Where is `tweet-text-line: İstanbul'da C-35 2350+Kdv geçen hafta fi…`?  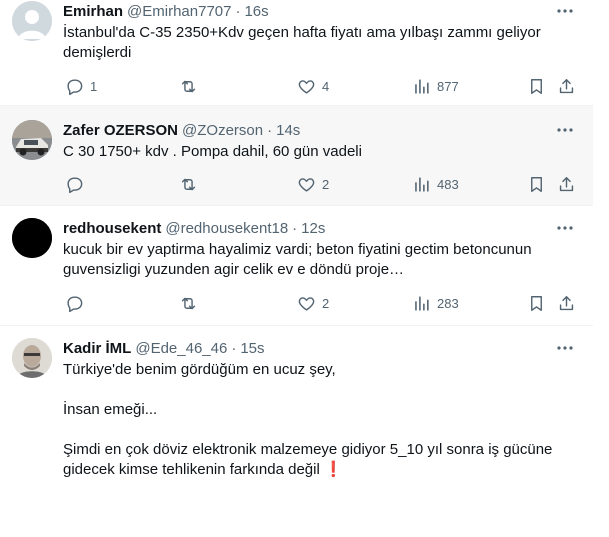 tweet-text-line: İstanbul'da C-35 2350+Kdv geçen hafta fi… is located at coordinates (302, 42).